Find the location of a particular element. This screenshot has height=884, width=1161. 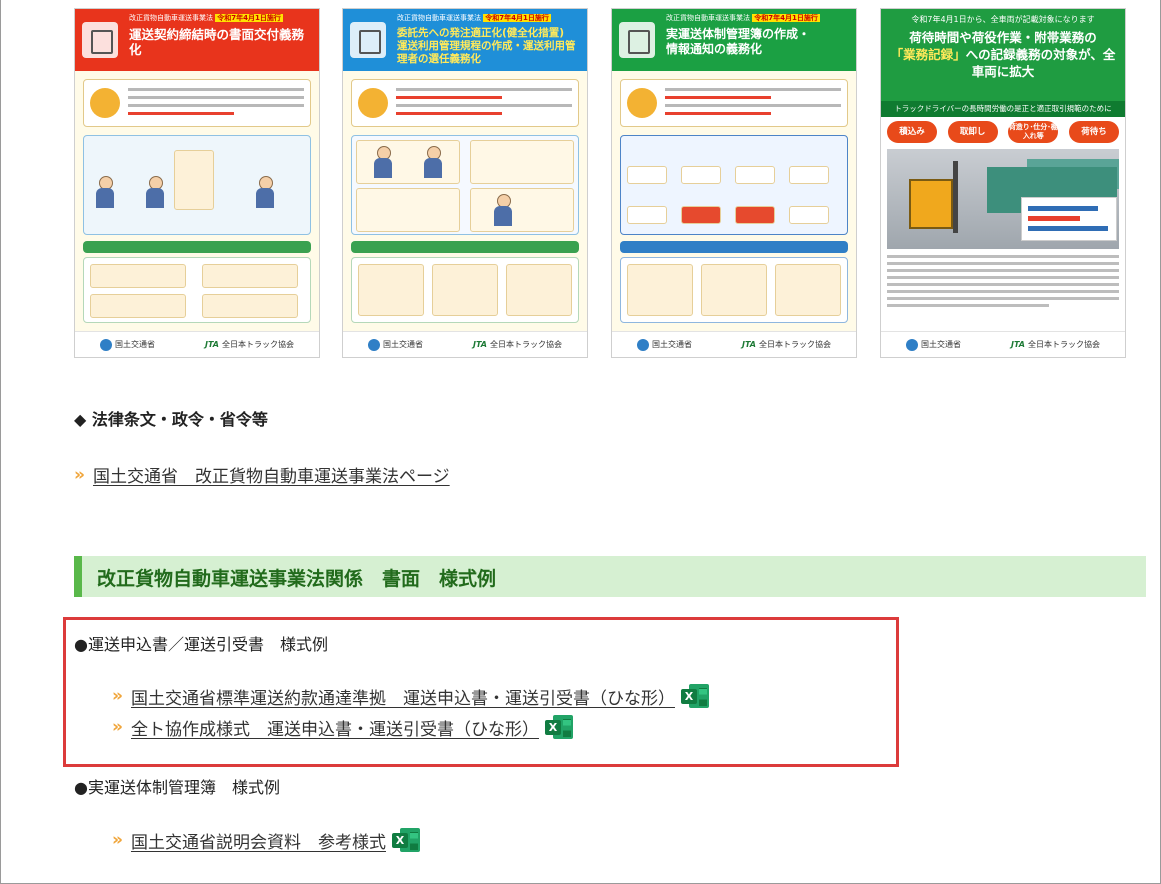

pill-unloading: 取卸し is located at coordinates (972, 132).